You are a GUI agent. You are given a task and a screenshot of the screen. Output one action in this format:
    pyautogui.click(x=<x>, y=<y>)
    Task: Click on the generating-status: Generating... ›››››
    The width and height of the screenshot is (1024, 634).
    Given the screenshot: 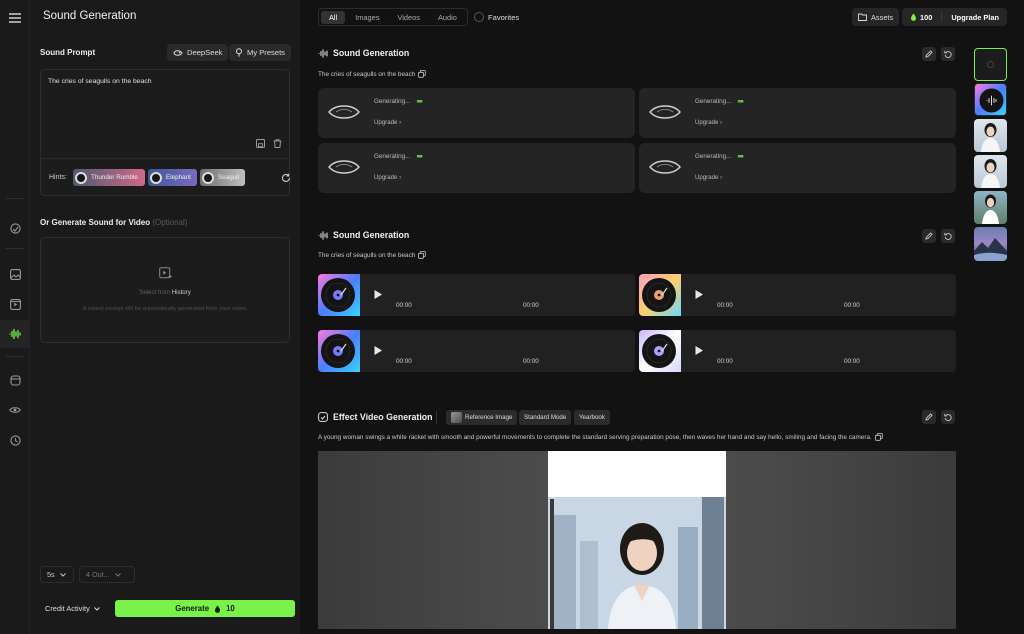 What is the action you would take?
    pyautogui.click(x=398, y=156)
    